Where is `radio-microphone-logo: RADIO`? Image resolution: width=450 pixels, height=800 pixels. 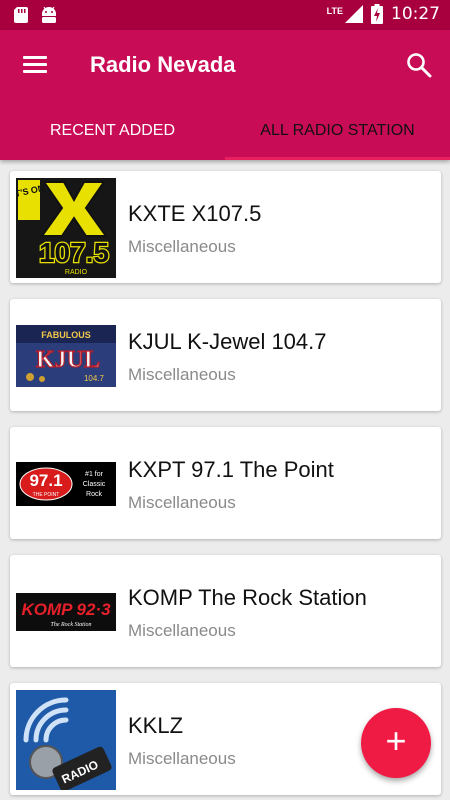
radio-microphone-logo: RADIO is located at coordinates (66, 740).